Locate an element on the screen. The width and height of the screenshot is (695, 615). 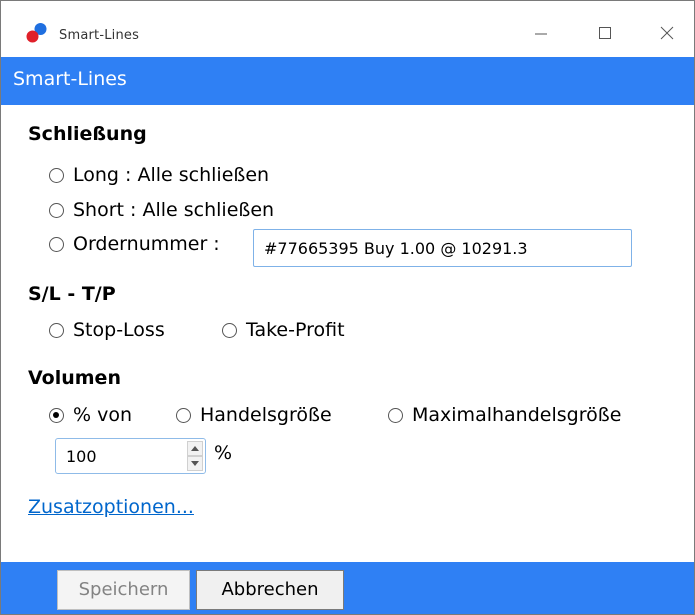
radio-close-all-short: Short : Alle schließen is located at coordinates (161, 210).